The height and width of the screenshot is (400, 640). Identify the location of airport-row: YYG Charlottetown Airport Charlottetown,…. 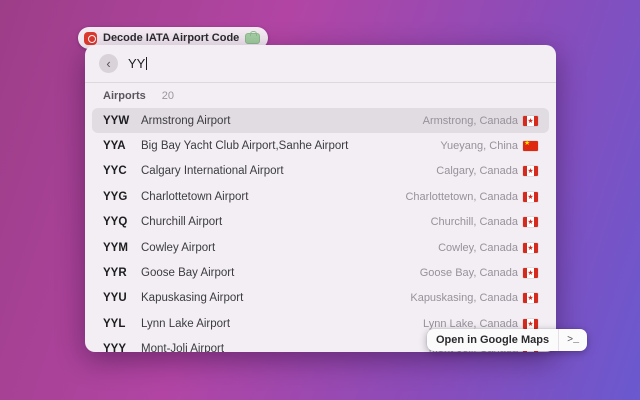
(320, 196).